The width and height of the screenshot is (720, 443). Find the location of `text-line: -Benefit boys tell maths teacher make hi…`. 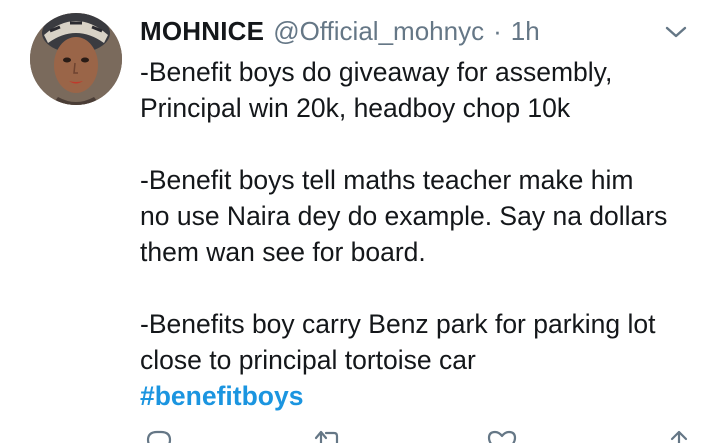

text-line: -Benefit boys tell maths teacher make hi… is located at coordinates (387, 180).